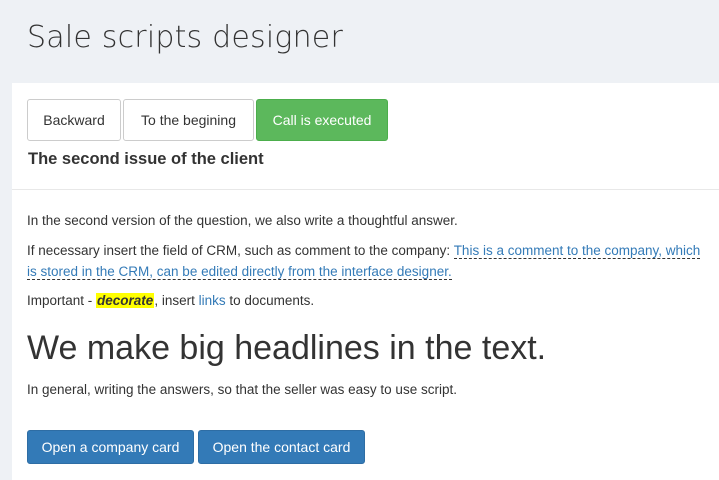 This screenshot has width=719, height=480. I want to click on documents-text: to documents., so click(270, 300).